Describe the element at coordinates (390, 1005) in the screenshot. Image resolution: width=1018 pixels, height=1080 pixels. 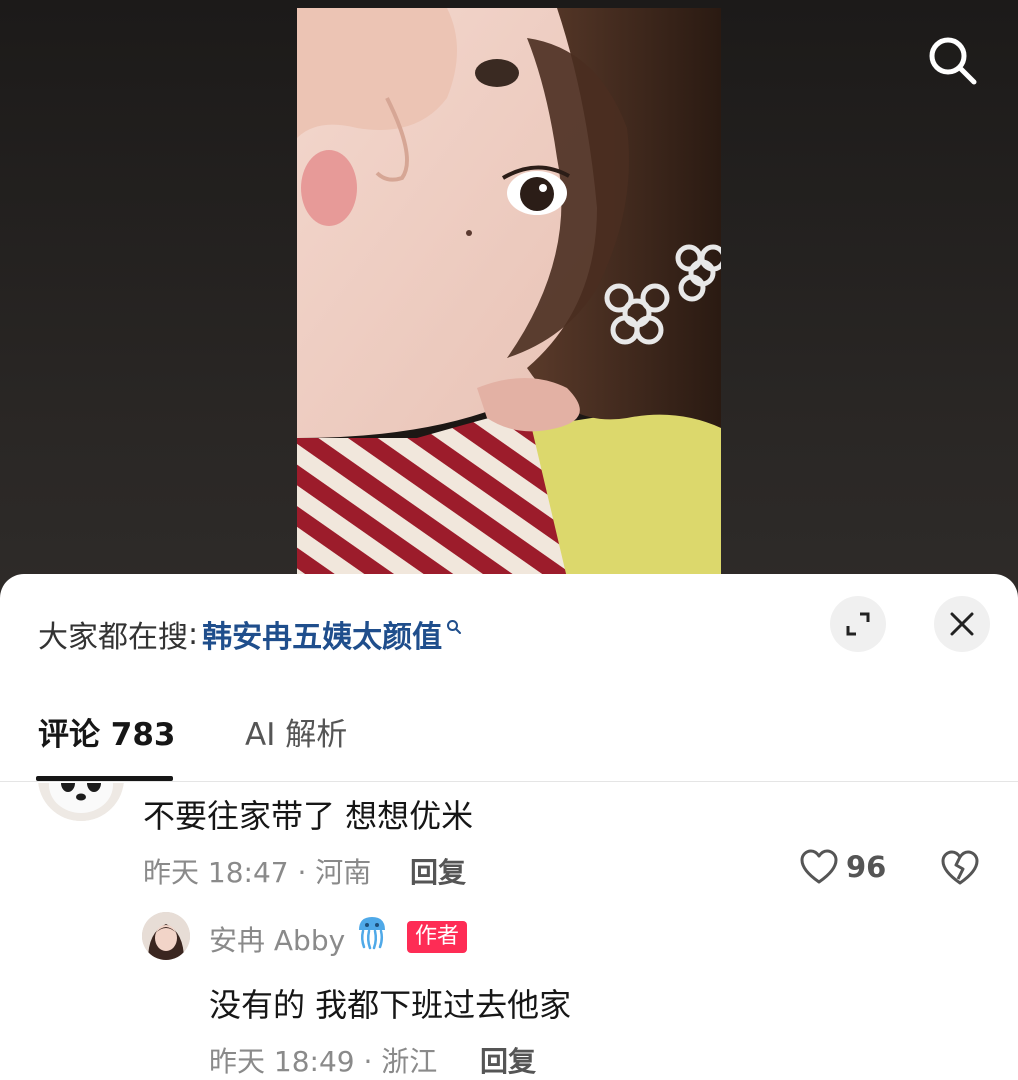
I see `reply-text: 没有的 我都下班过去他家` at that location.